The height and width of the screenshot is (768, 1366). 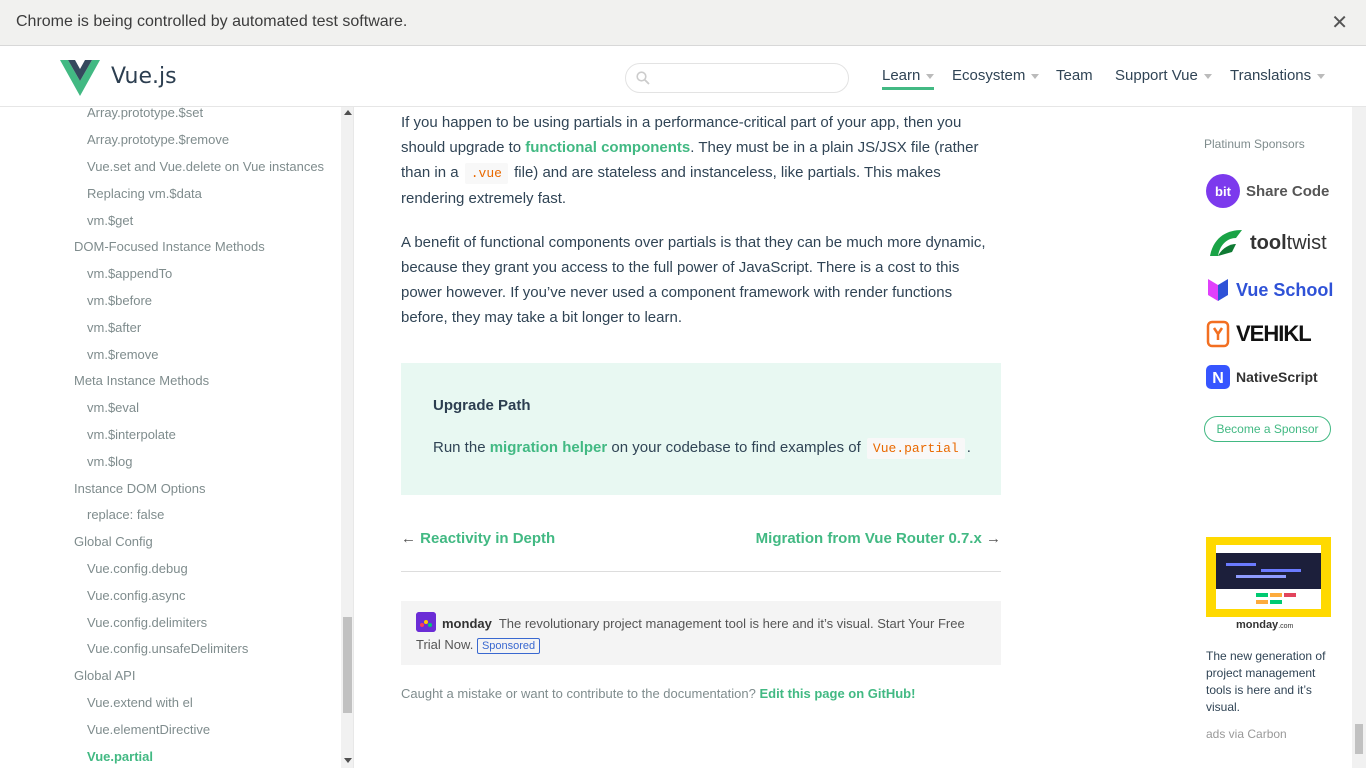 What do you see at coordinates (136, 595) in the screenshot?
I see `sidebar-item: Vue.config.async` at bounding box center [136, 595].